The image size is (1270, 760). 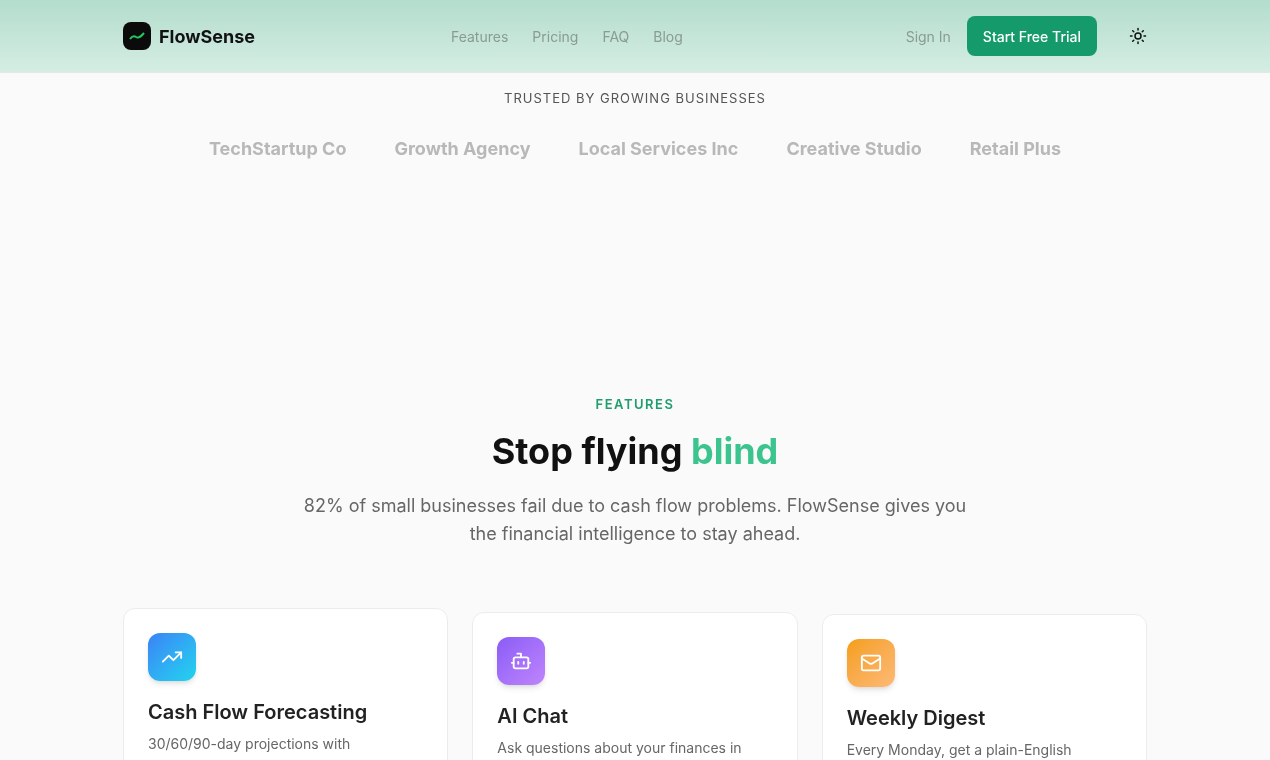 I want to click on card-title: Weekly Digest, so click(x=916, y=718).